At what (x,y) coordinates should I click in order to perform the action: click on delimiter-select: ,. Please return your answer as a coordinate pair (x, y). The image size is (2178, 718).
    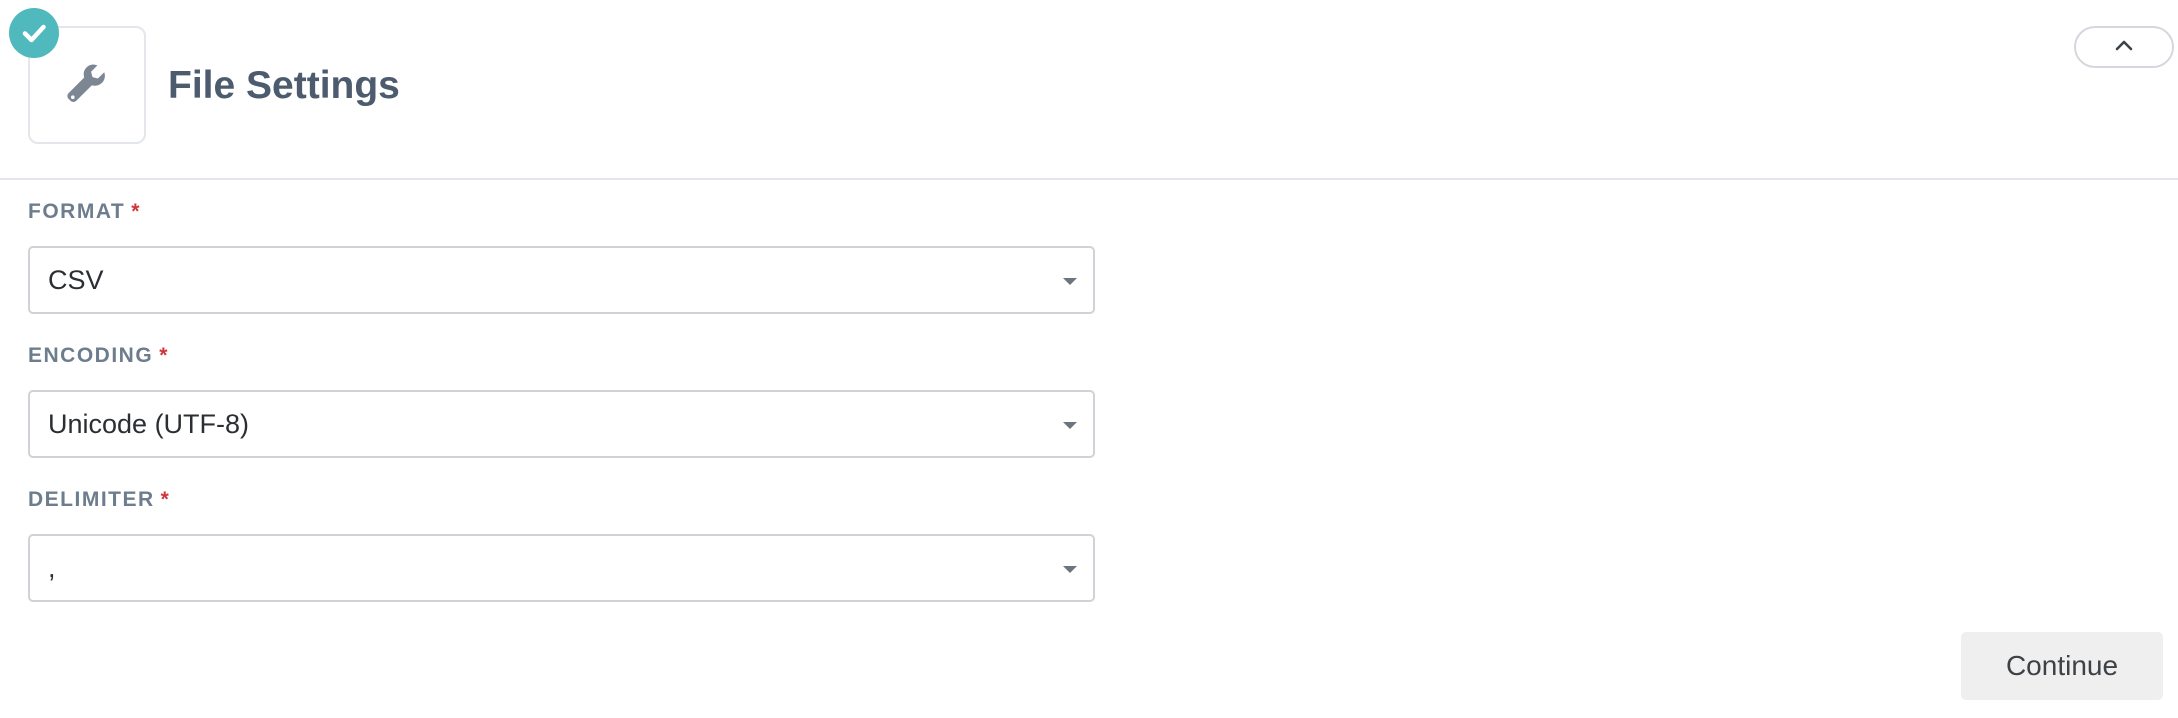
    Looking at the image, I should click on (561, 568).